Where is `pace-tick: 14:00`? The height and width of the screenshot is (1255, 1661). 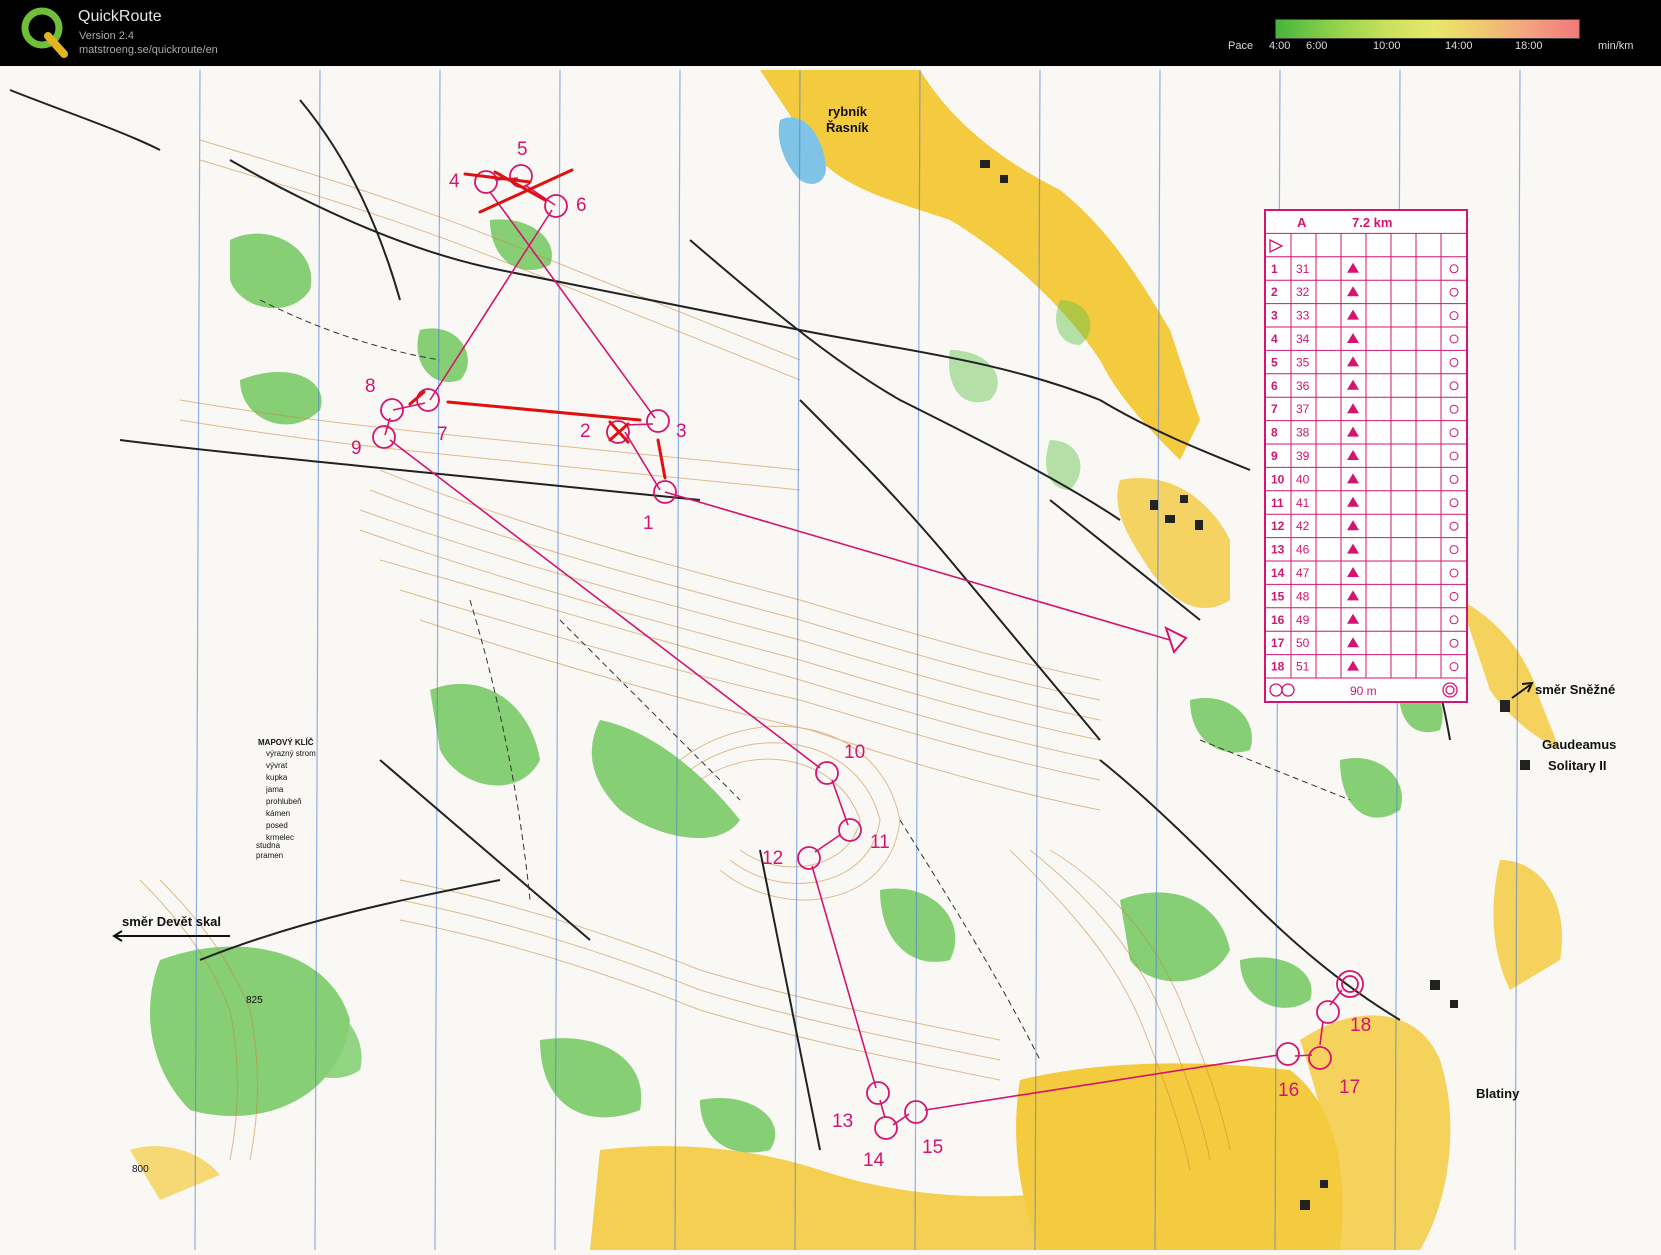 pace-tick: 14:00 is located at coordinates (1459, 46).